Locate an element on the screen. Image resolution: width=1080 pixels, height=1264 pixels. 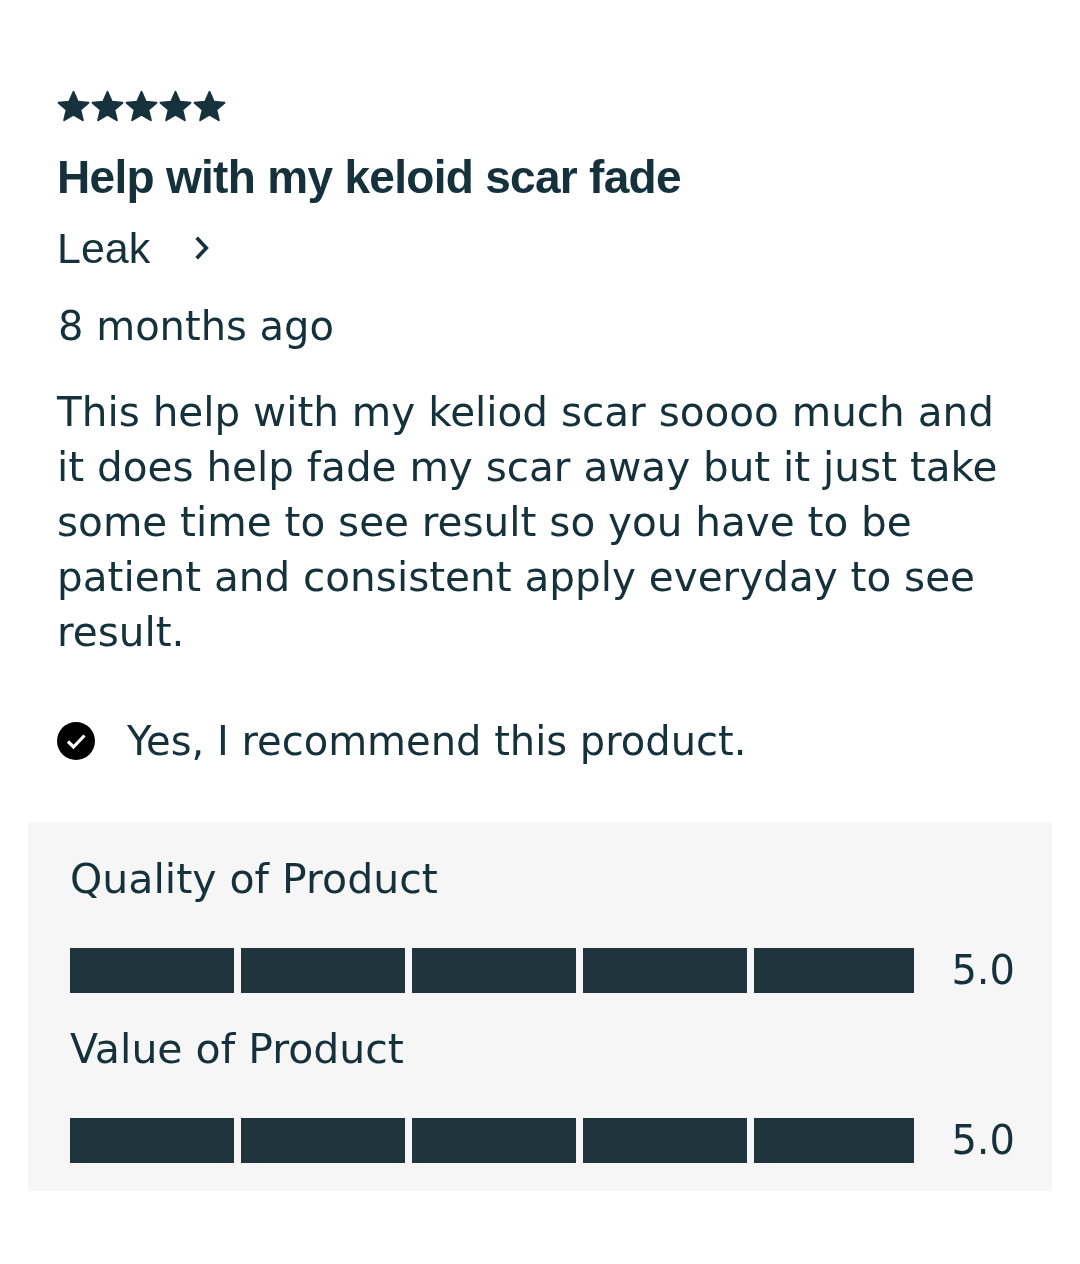
review-date: 8 months ago is located at coordinates (196, 326).